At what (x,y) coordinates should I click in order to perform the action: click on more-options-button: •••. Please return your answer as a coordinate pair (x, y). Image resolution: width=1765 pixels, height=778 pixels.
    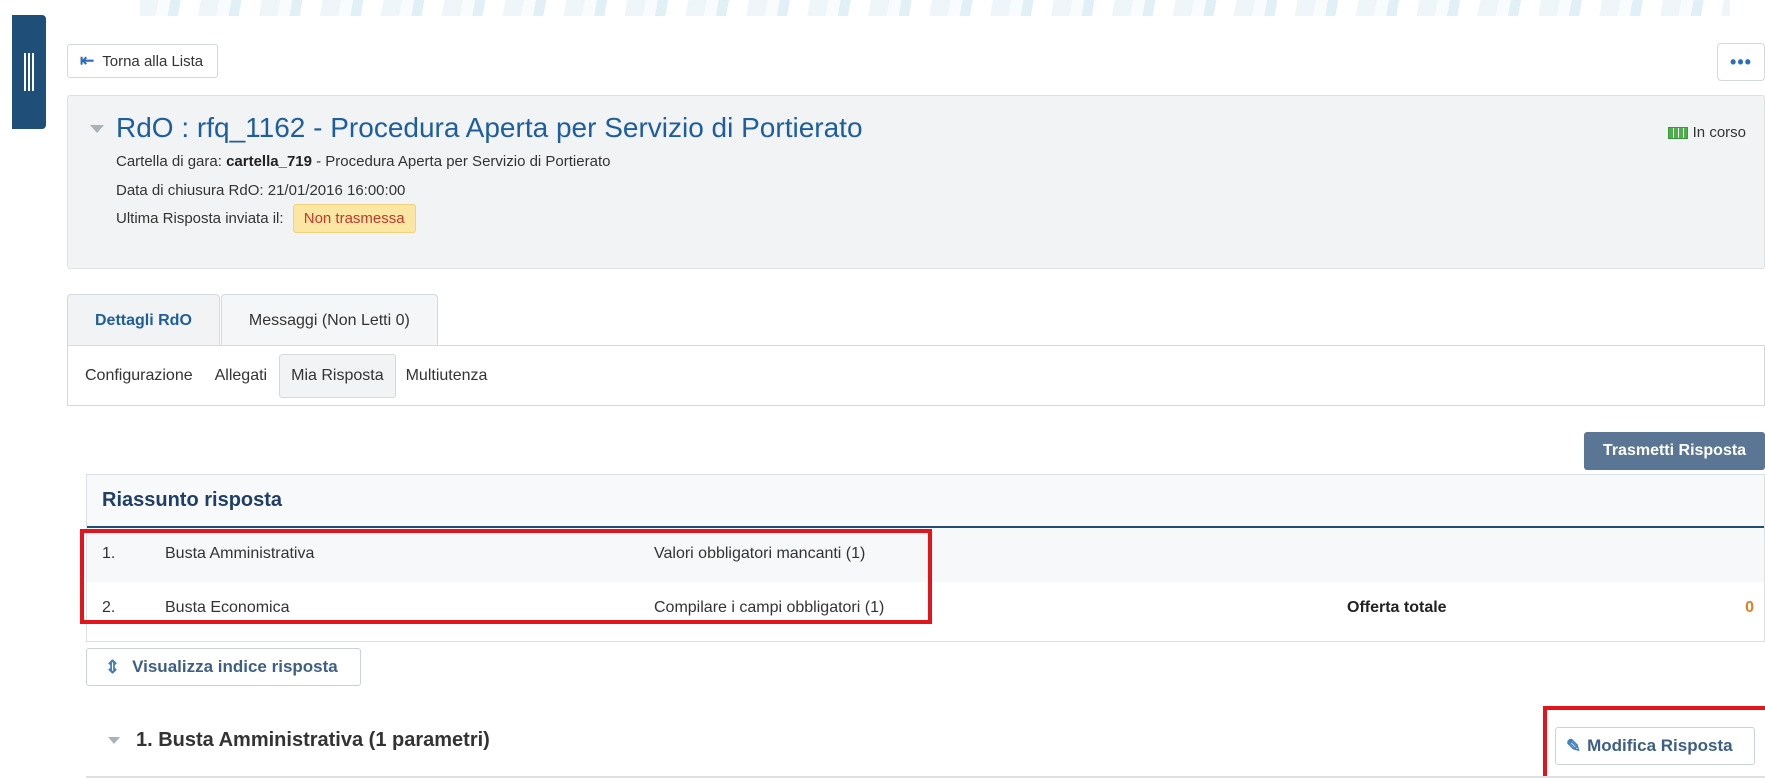
    Looking at the image, I should click on (1741, 62).